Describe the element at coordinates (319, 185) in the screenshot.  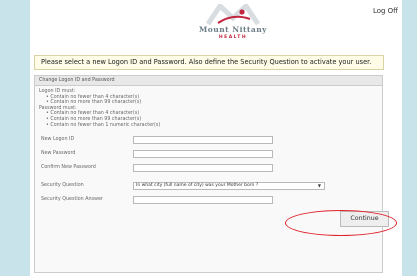
I see `chevron-down-icon: ▼` at that location.